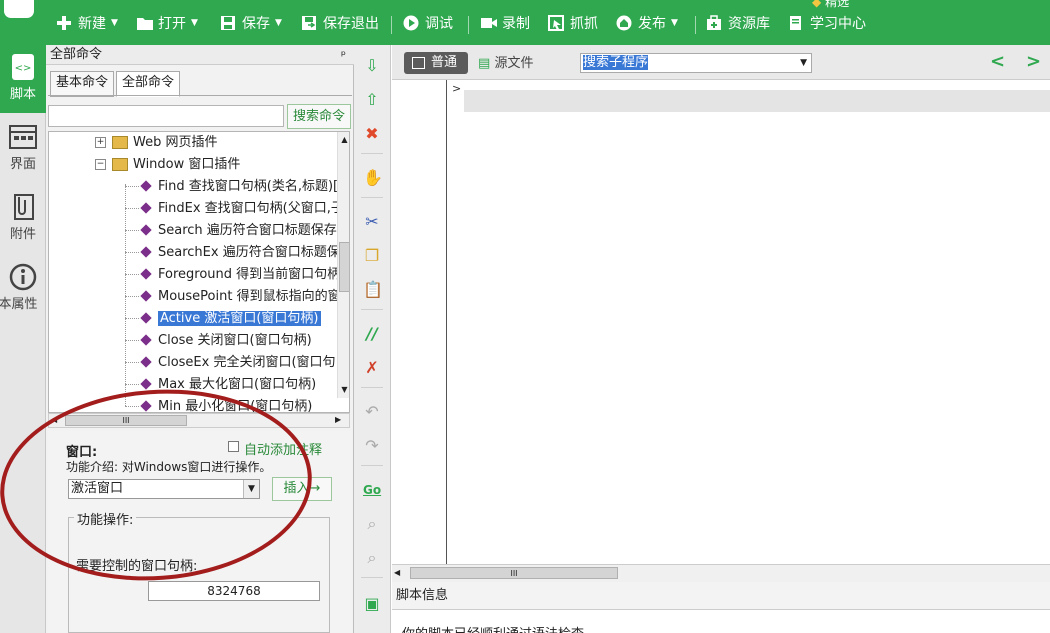 Image resolution: width=1050 pixels, height=633 pixels. What do you see at coordinates (340, 23) in the screenshot?
I see `save-exit-button: 保存退出` at bounding box center [340, 23].